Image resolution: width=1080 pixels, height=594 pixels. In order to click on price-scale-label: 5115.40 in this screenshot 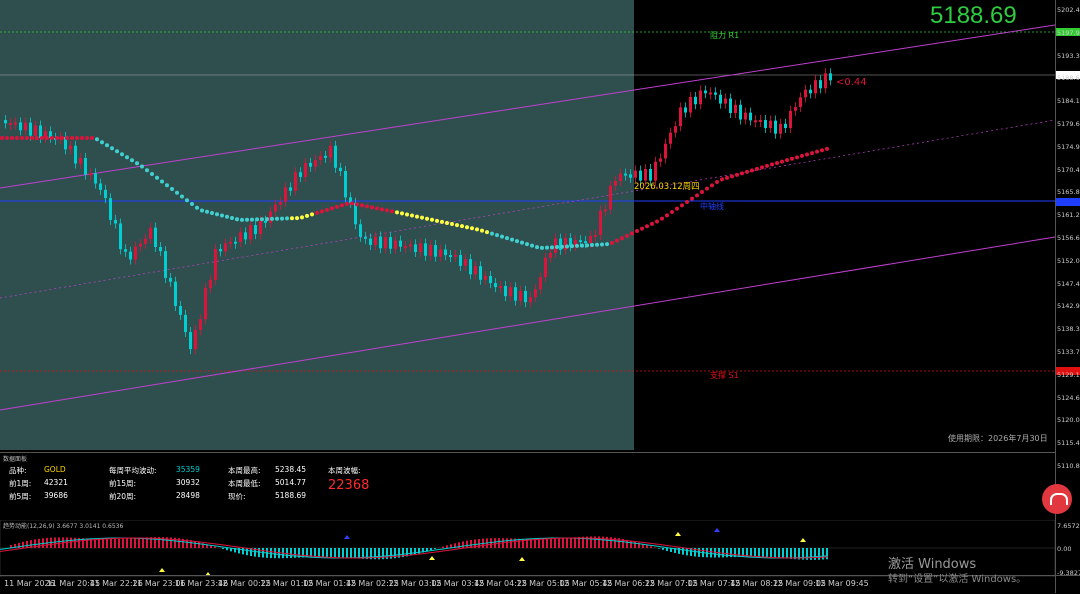, I will do `click(1068, 443)`.